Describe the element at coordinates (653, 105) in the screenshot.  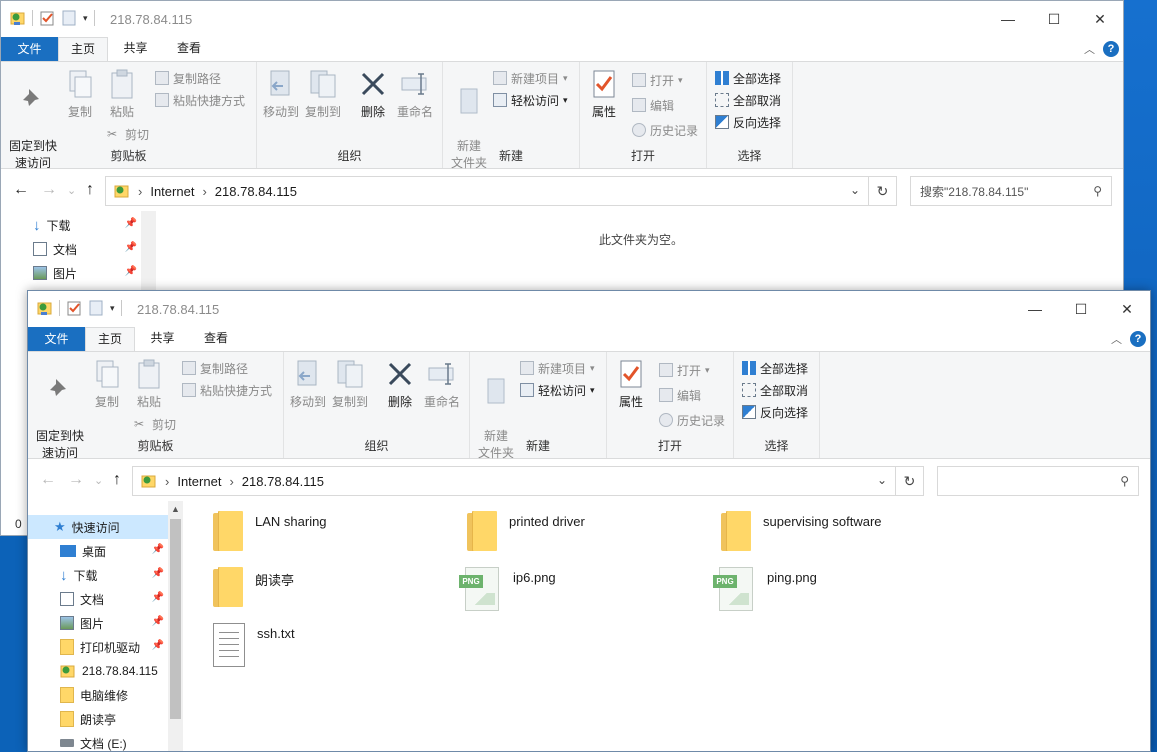
I see `edit-button: 编辑` at that location.